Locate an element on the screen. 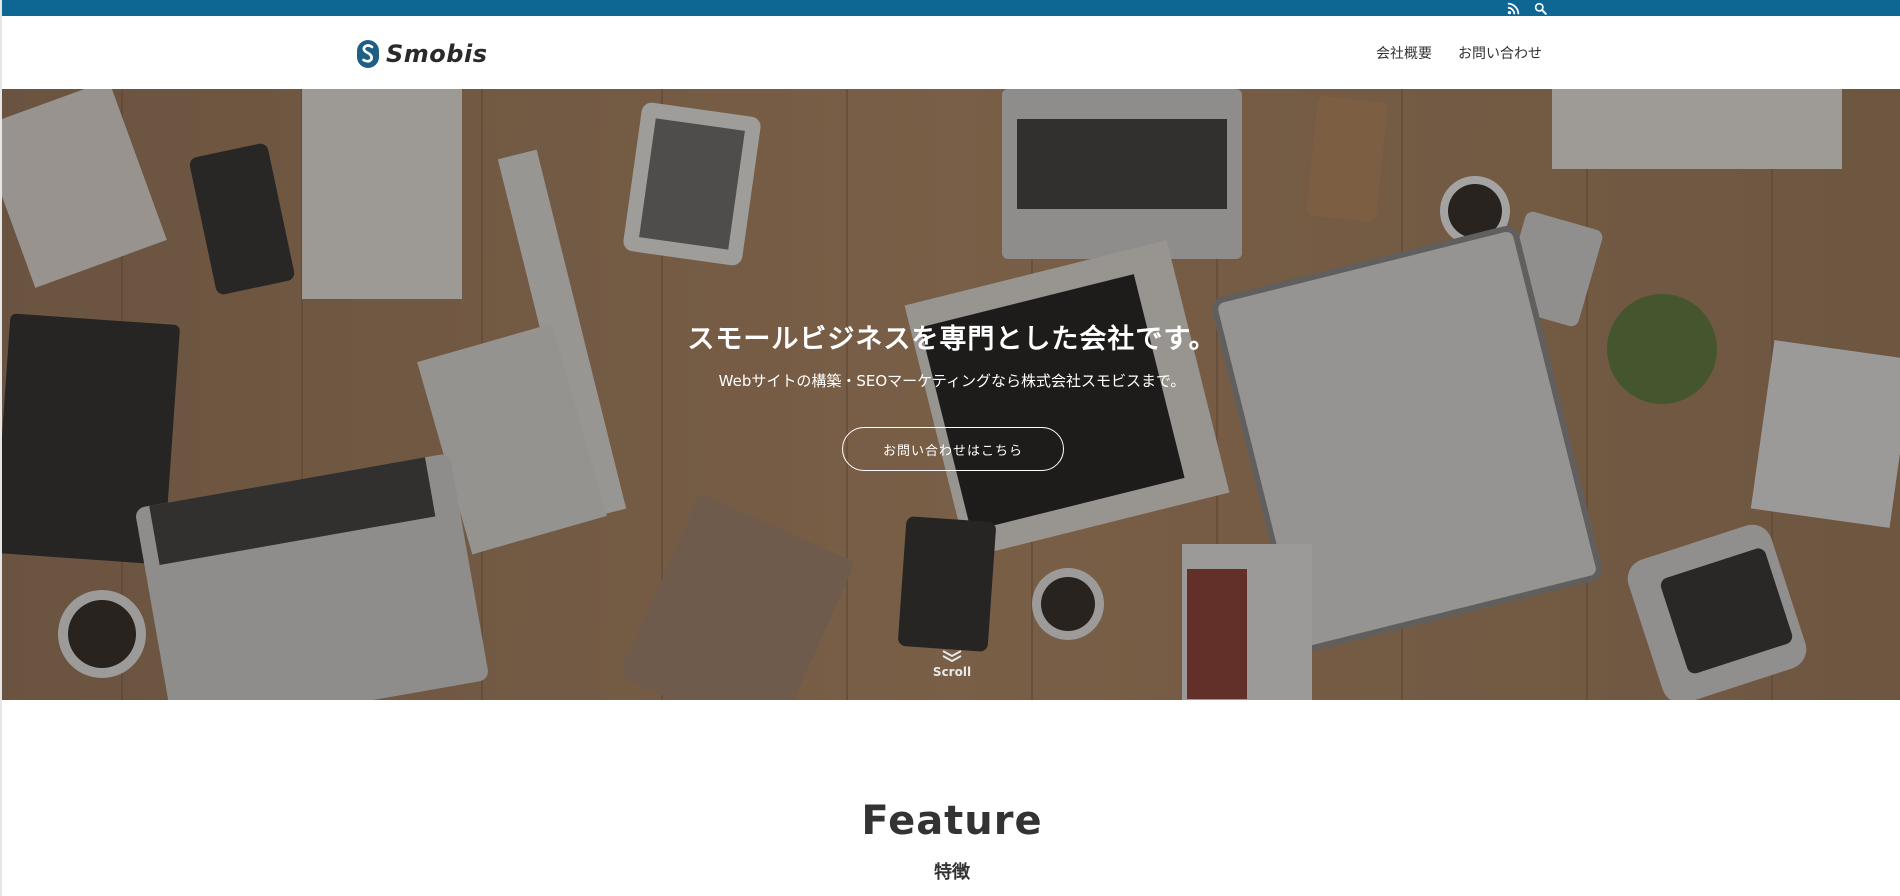 Image resolution: width=1900 pixels, height=896 pixels. contact-cta-button: お問い合わせはこちら is located at coordinates (953, 449).